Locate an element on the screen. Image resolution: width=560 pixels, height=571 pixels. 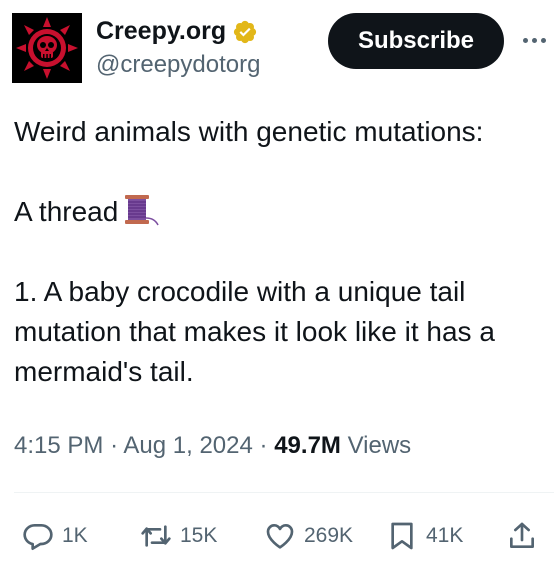
like-button: 269K is located at coordinates (308, 536).